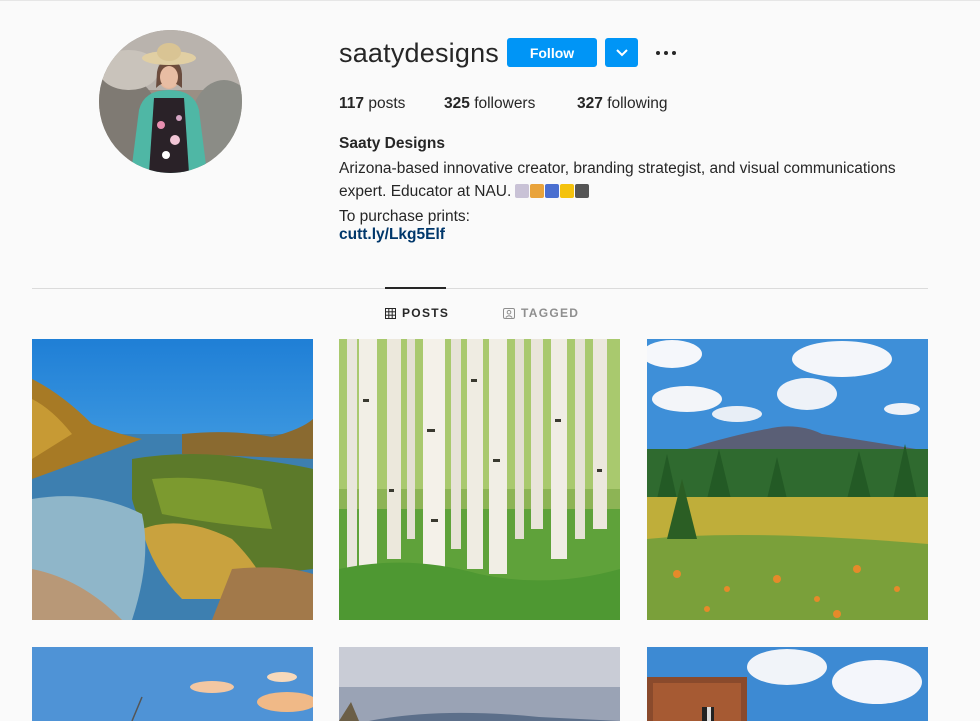 The image size is (980, 721). I want to click on profile-link: cutt.ly/Lkg5Elf, so click(392, 235).